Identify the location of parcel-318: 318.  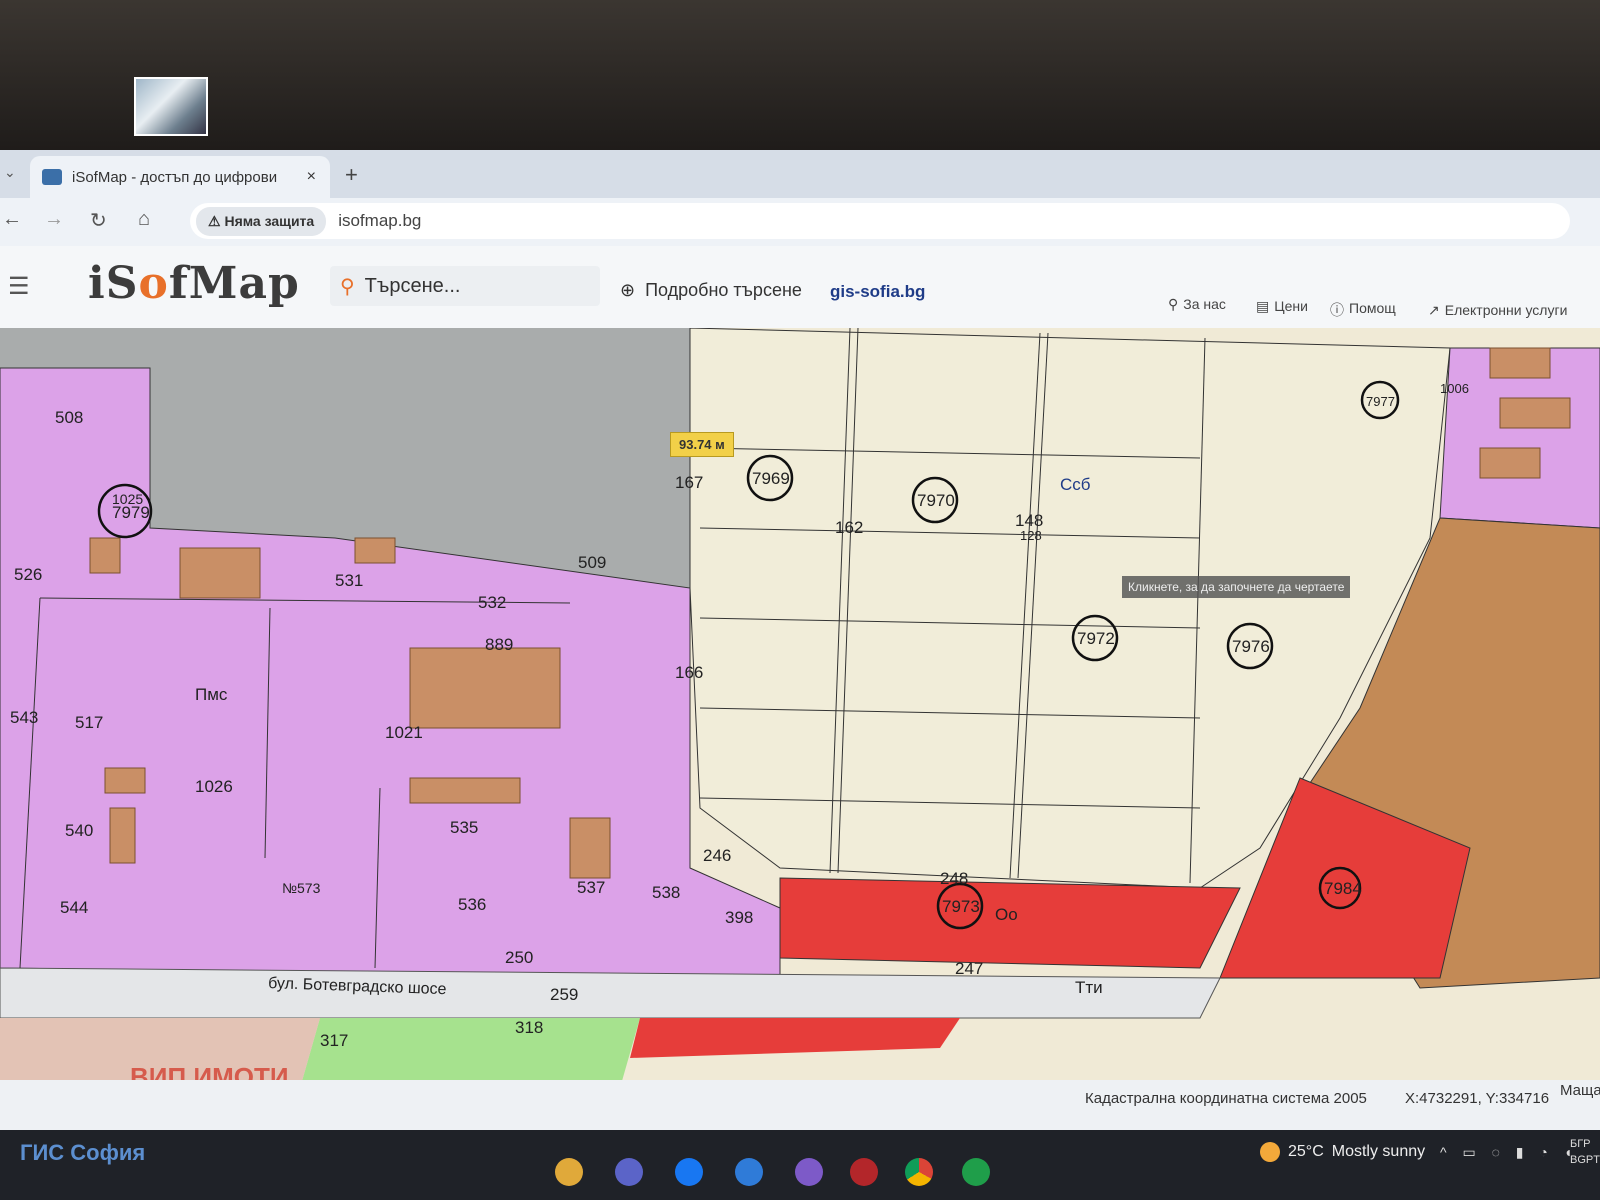
(529, 1027).